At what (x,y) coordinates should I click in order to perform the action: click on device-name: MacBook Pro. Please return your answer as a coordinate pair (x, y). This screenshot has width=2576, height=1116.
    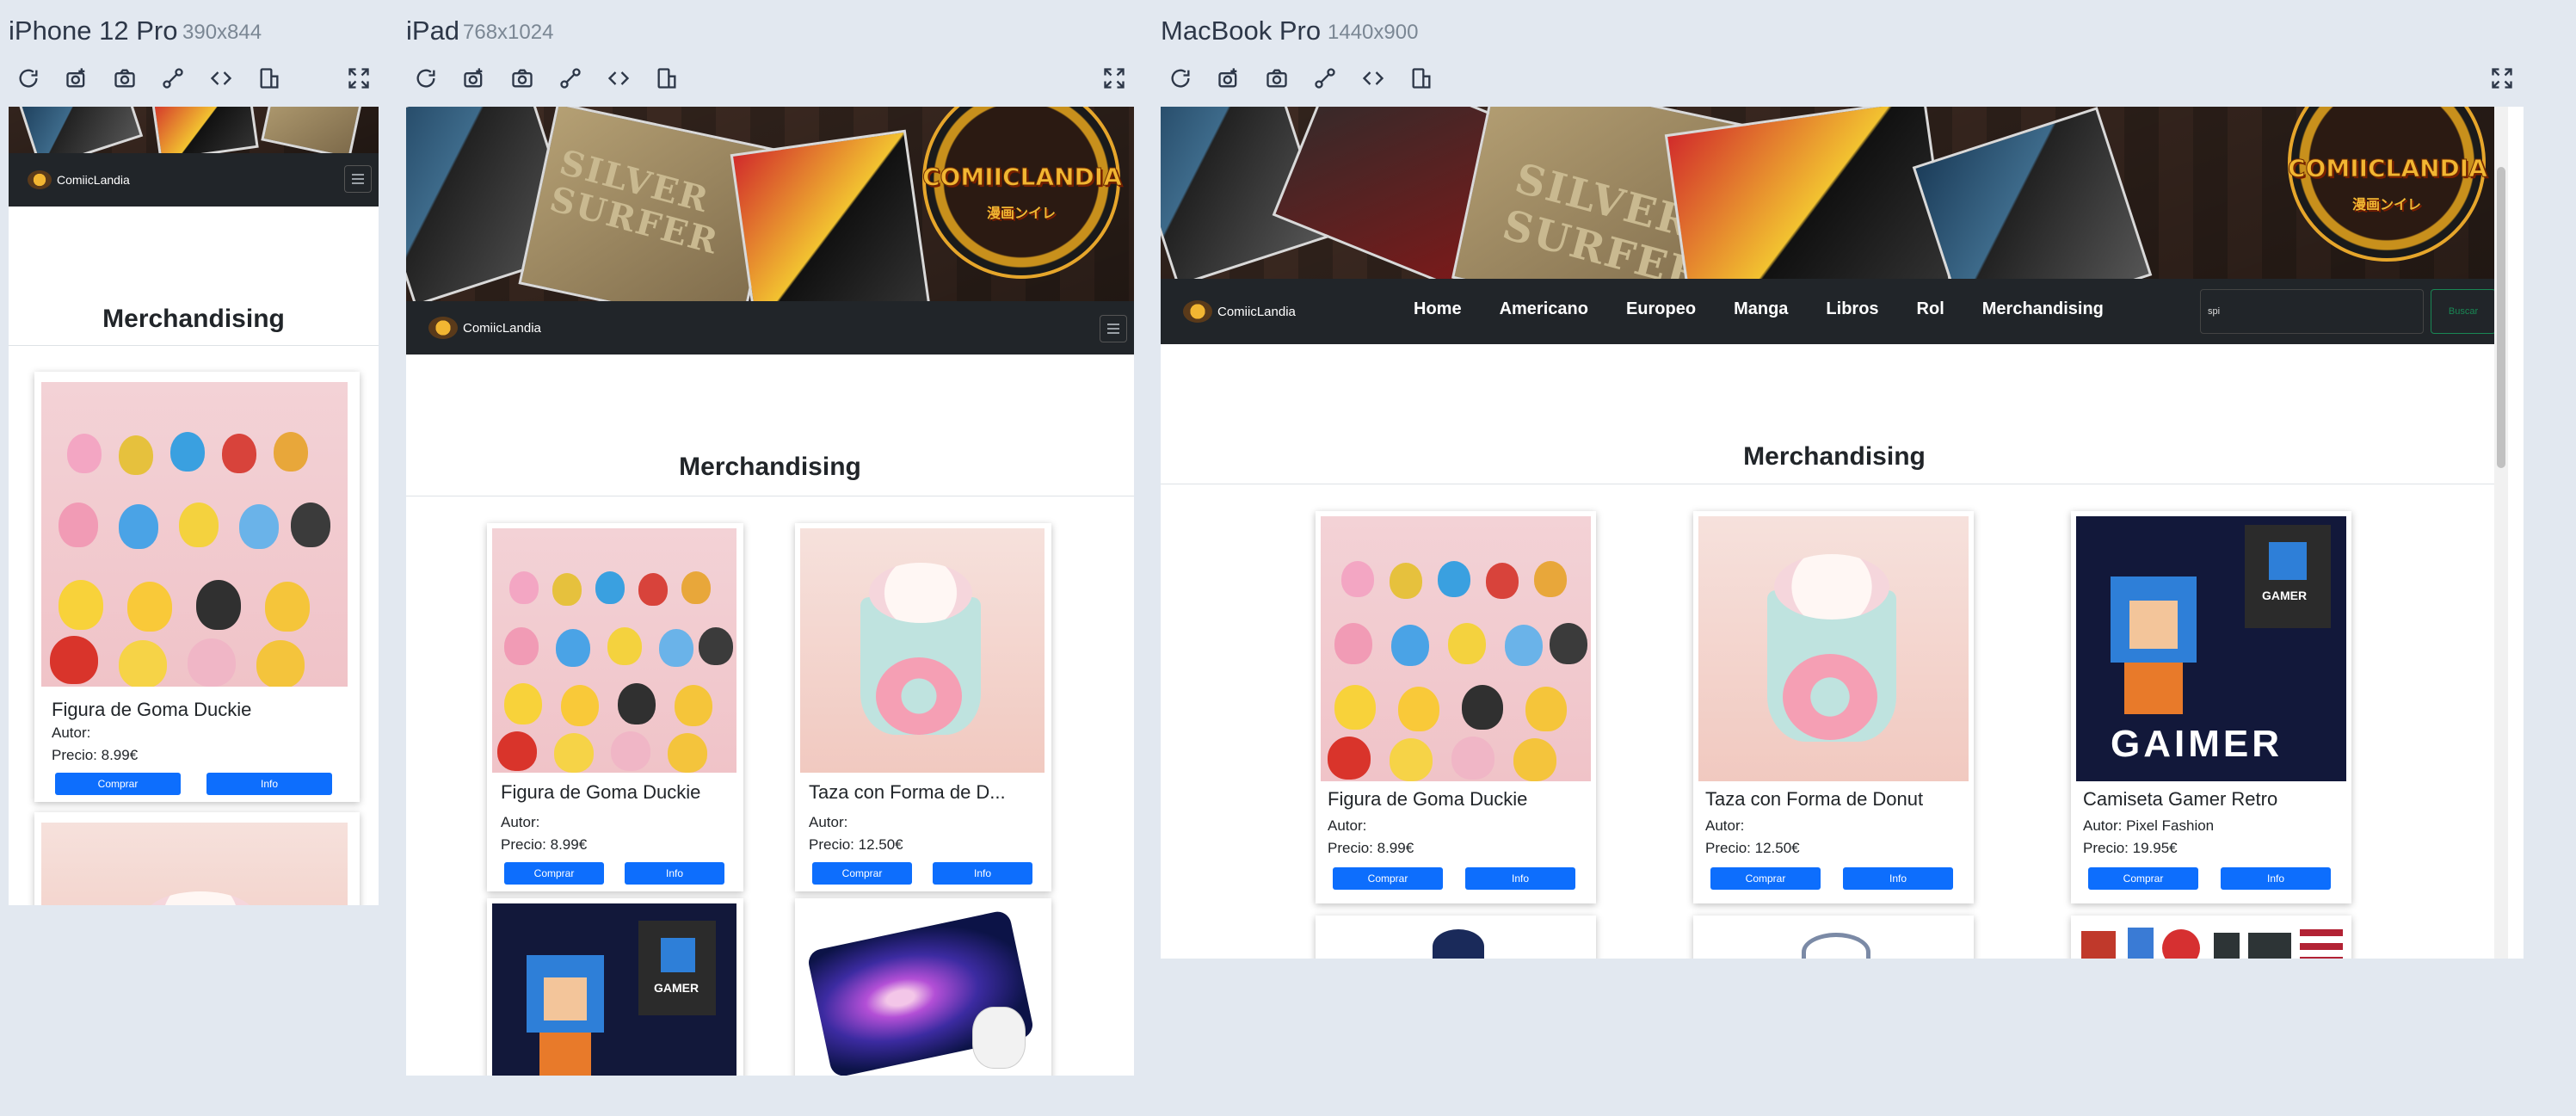
    Looking at the image, I should click on (1241, 31).